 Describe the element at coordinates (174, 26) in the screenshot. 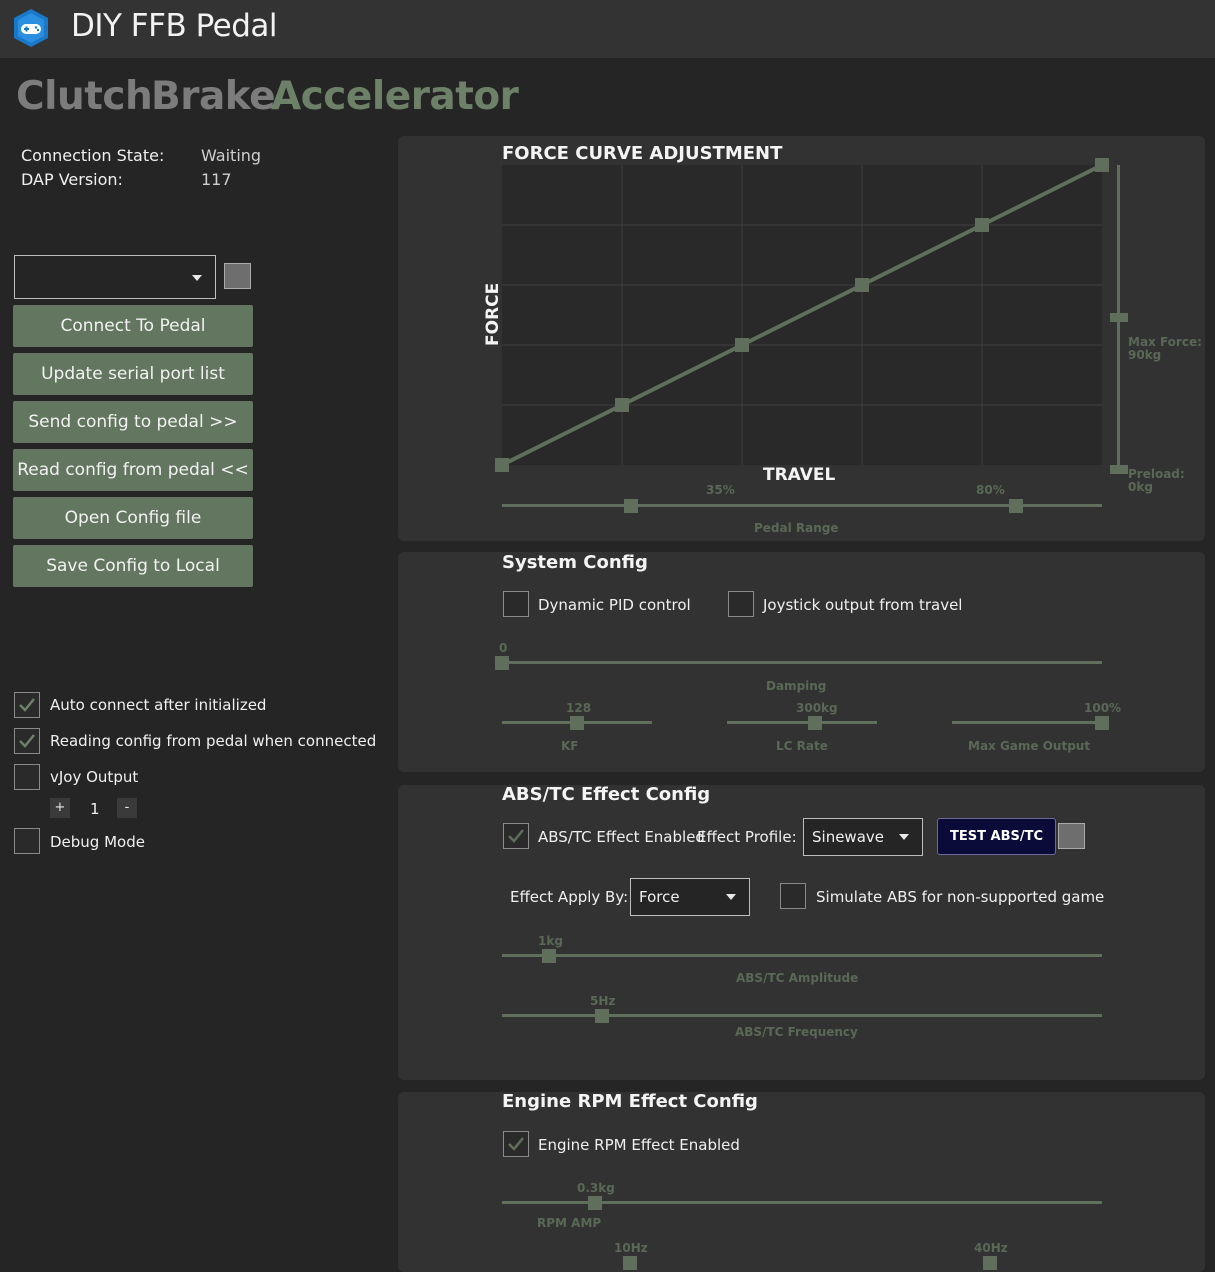

I see `app-title: DIY FFB Pedal` at that location.